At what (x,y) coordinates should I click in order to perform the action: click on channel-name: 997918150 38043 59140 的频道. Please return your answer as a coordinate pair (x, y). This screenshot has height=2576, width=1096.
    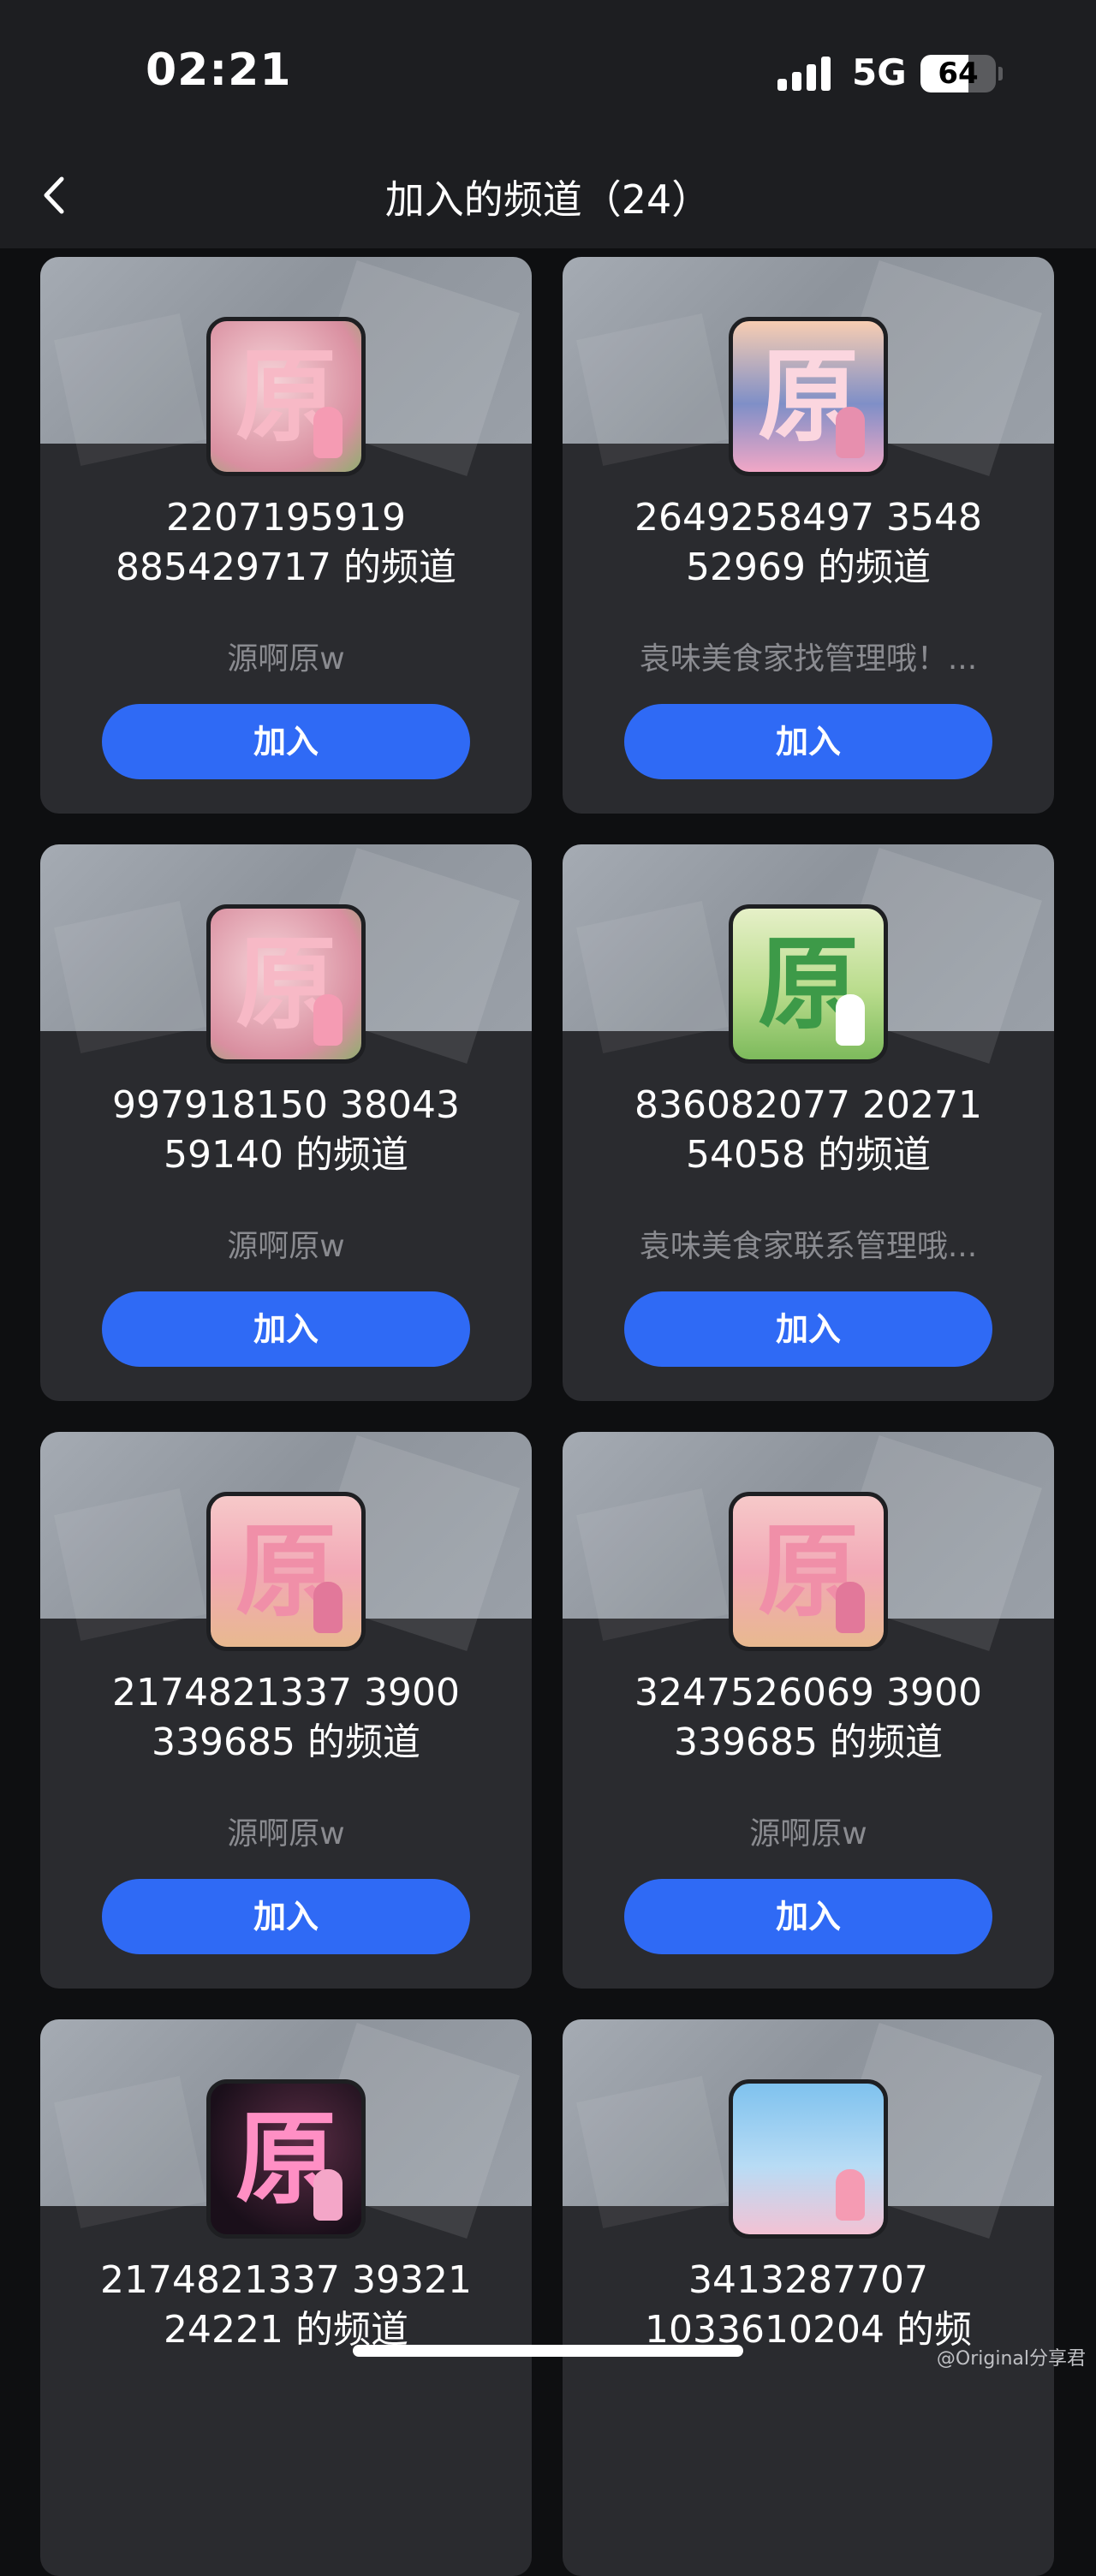
    Looking at the image, I should click on (286, 1130).